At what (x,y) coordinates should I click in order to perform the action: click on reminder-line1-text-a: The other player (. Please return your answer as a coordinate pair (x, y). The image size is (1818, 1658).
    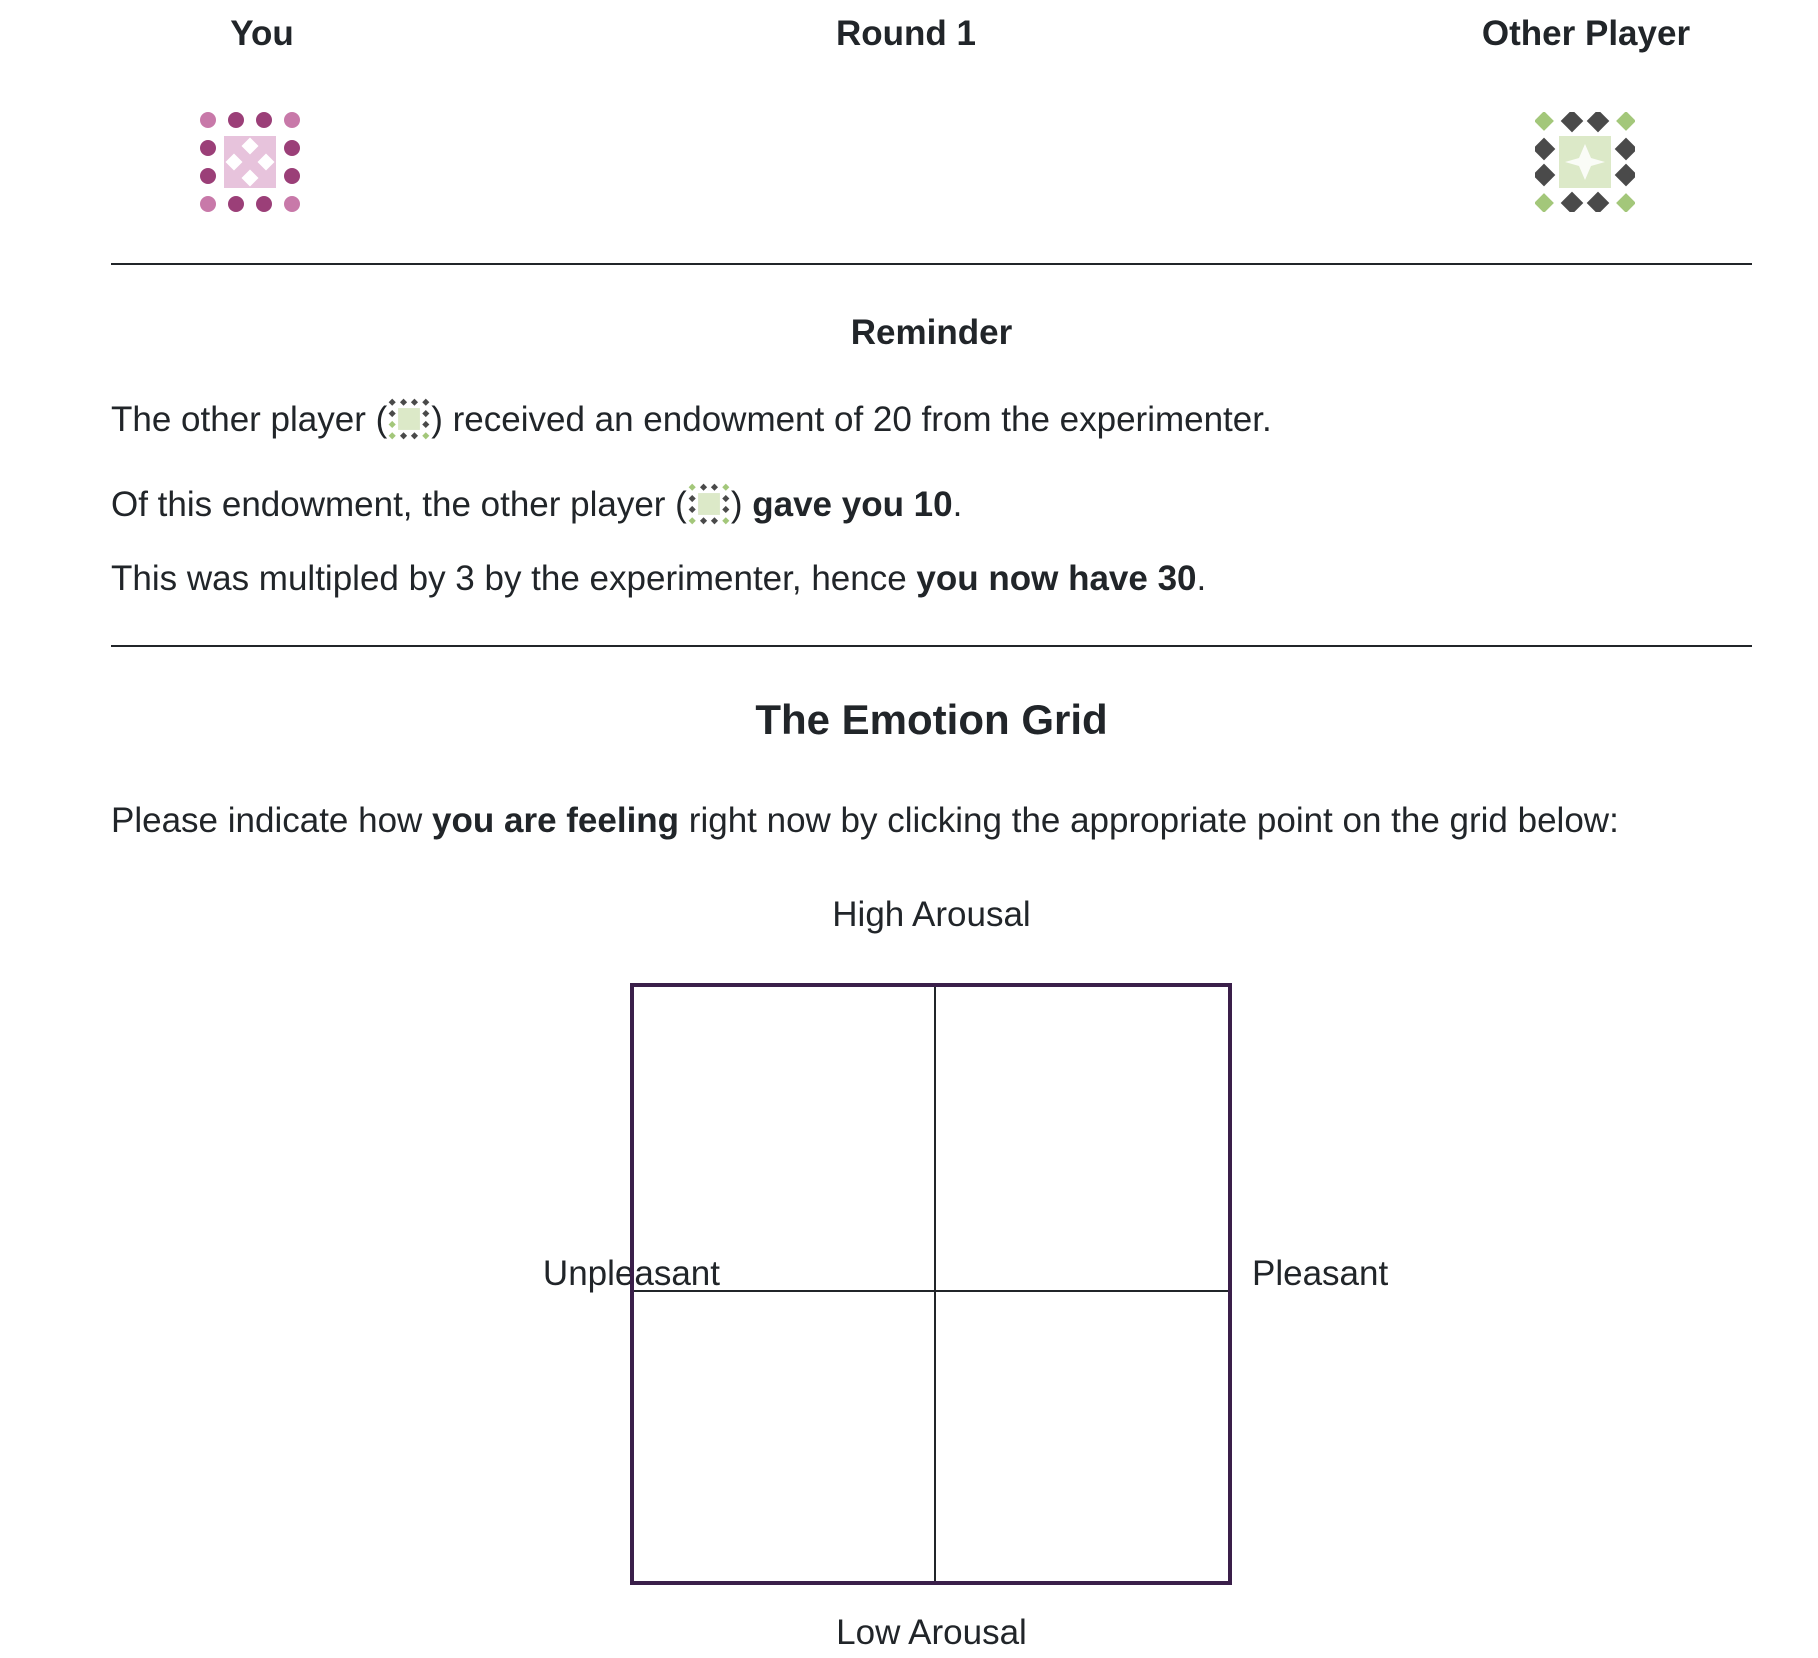
    Looking at the image, I should click on (249, 419).